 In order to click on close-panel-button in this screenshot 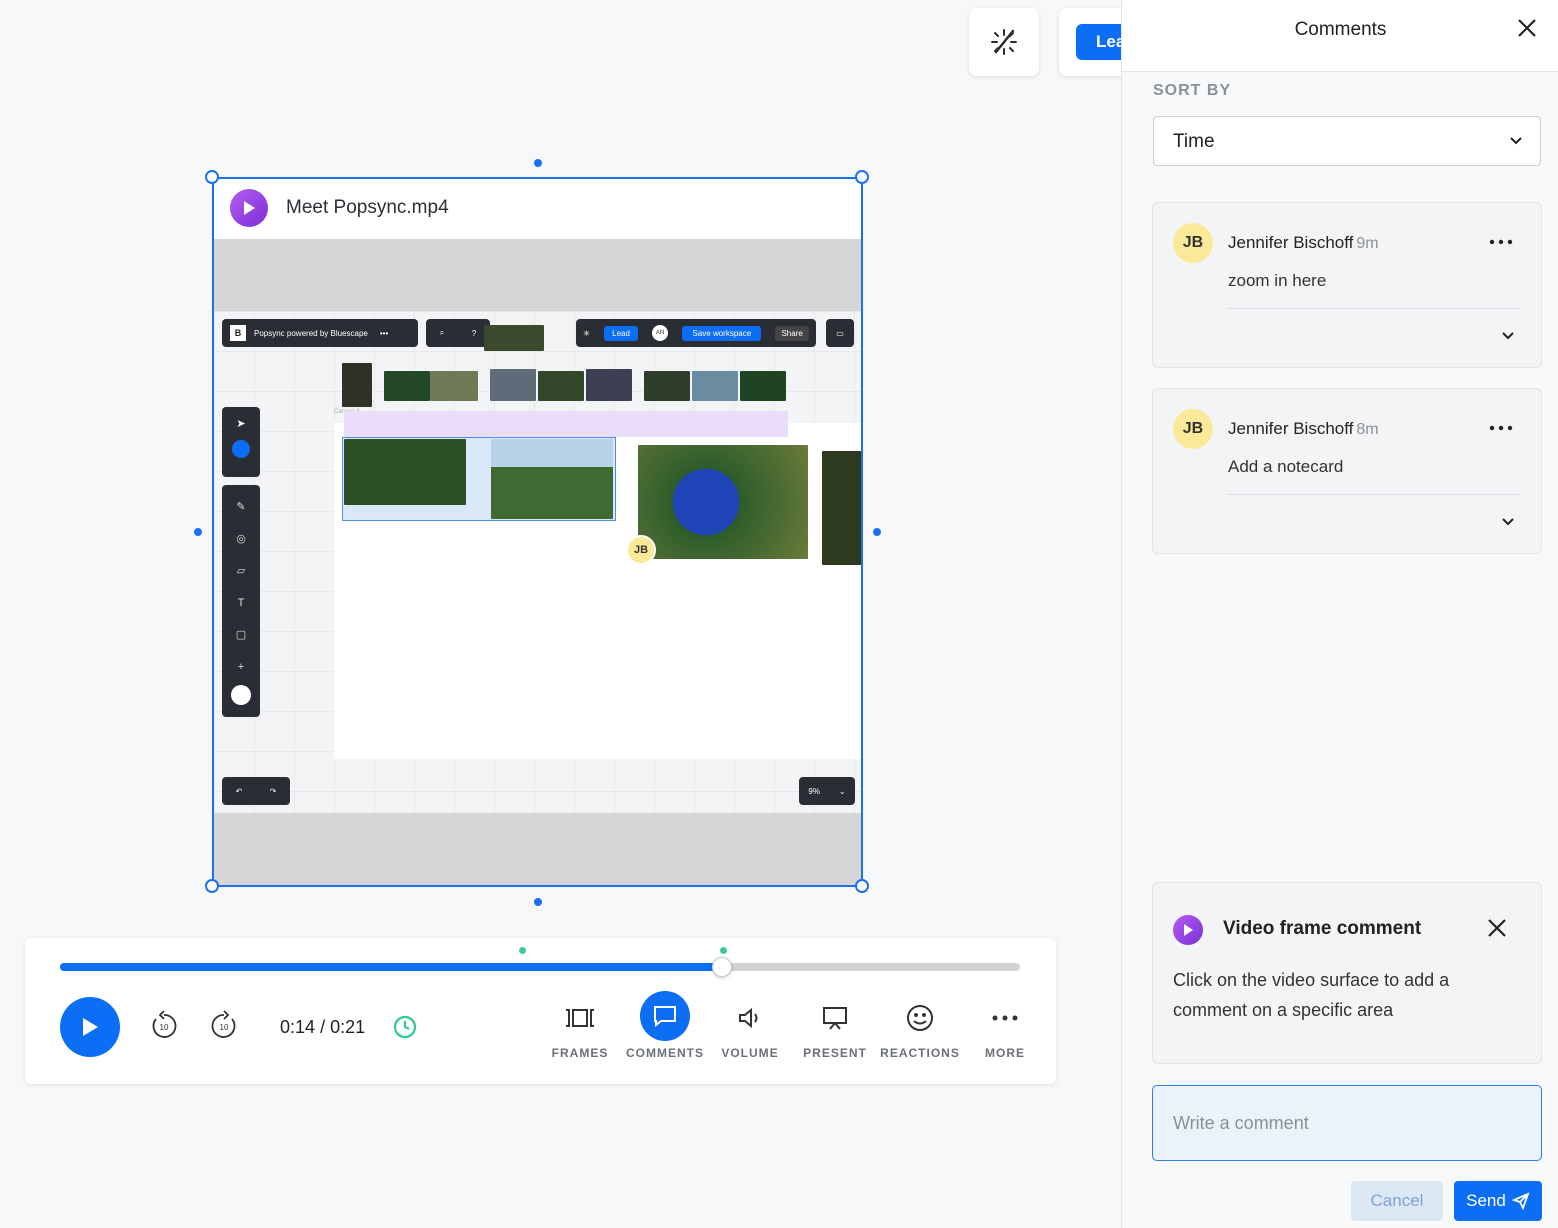, I will do `click(1527, 28)`.